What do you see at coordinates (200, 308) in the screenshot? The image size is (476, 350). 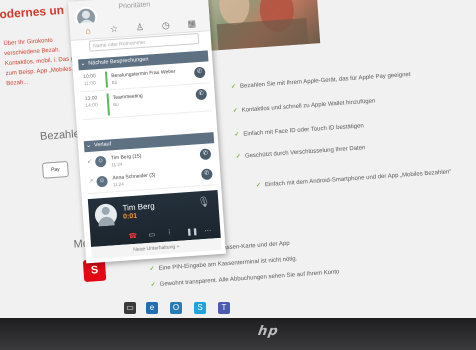 I see `skype-icon: S` at bounding box center [200, 308].